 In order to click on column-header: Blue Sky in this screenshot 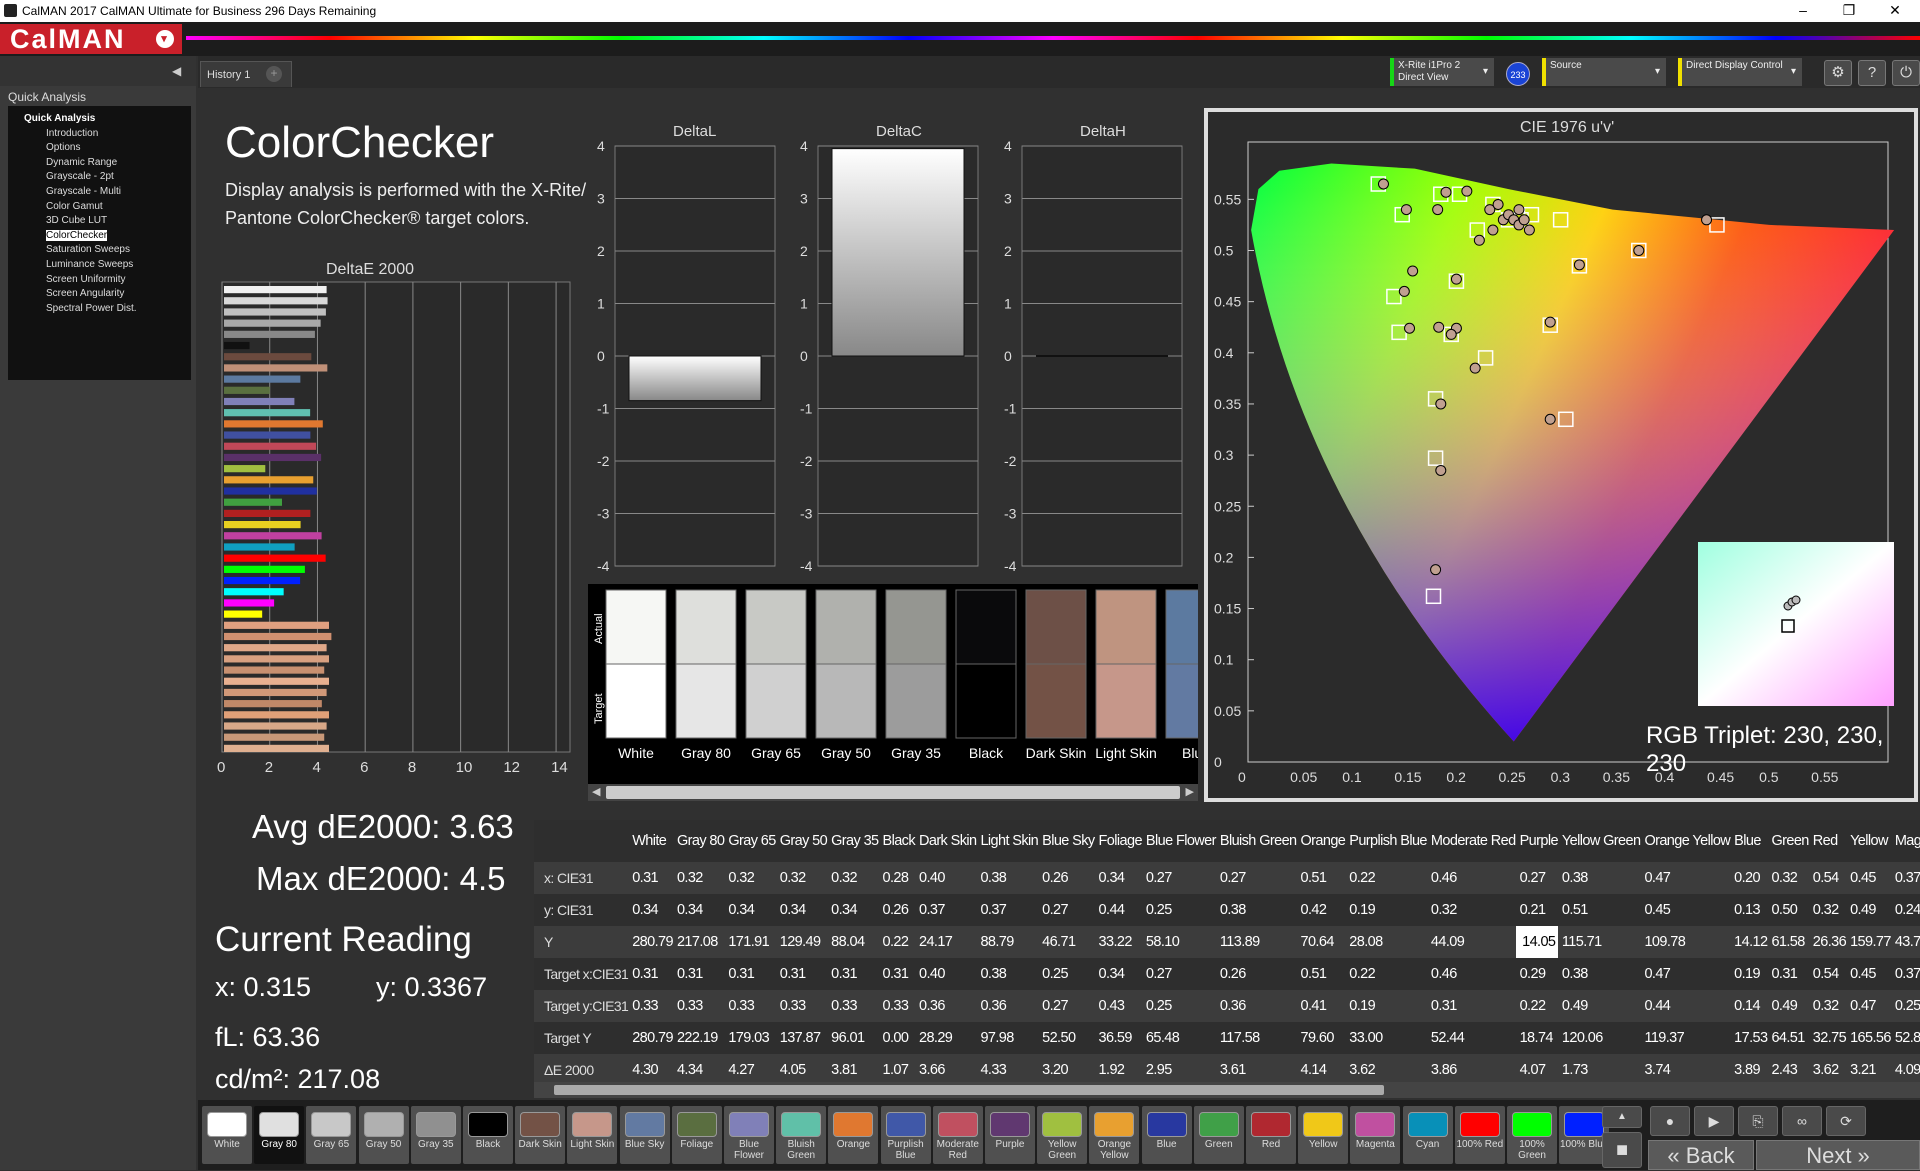, I will do `click(1066, 841)`.